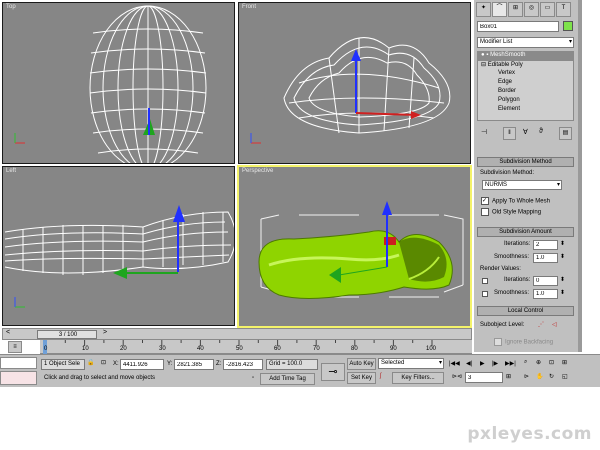 This screenshot has height=450, width=600. What do you see at coordinates (496, 42) in the screenshot?
I see `modifier-list-label: Modifier List` at bounding box center [496, 42].